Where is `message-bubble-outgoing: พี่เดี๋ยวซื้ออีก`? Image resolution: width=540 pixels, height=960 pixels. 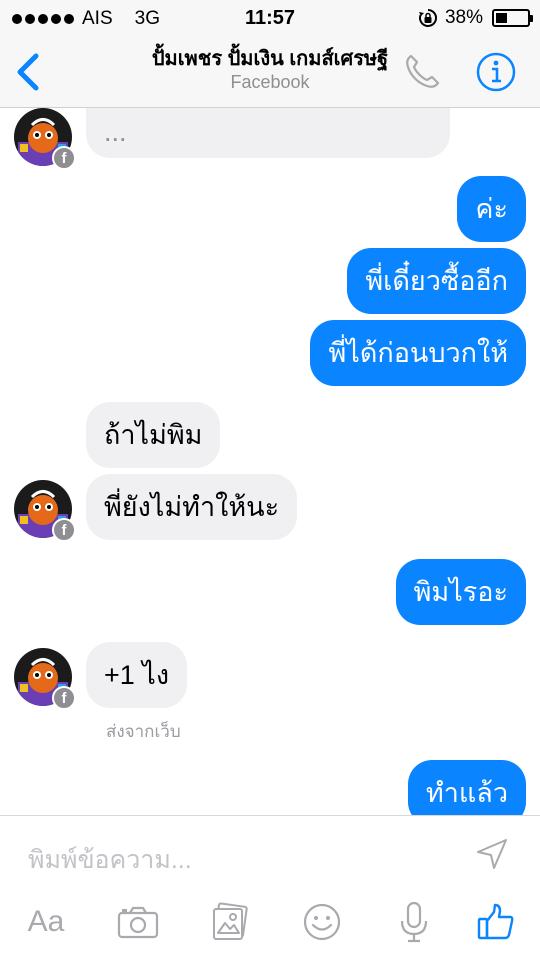
message-bubble-outgoing: พี่เดี๋ยวซื้ออีก is located at coordinates (436, 281).